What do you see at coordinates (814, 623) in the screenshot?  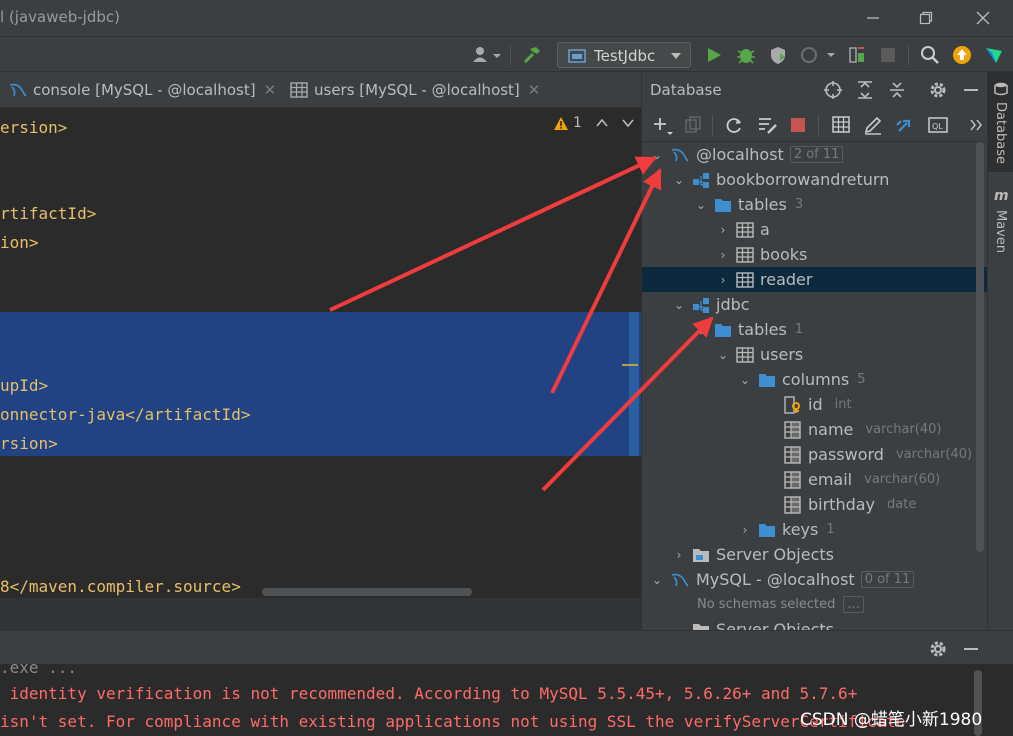 I see `tree-node-server-objects: ⌄ Server Objects` at bounding box center [814, 623].